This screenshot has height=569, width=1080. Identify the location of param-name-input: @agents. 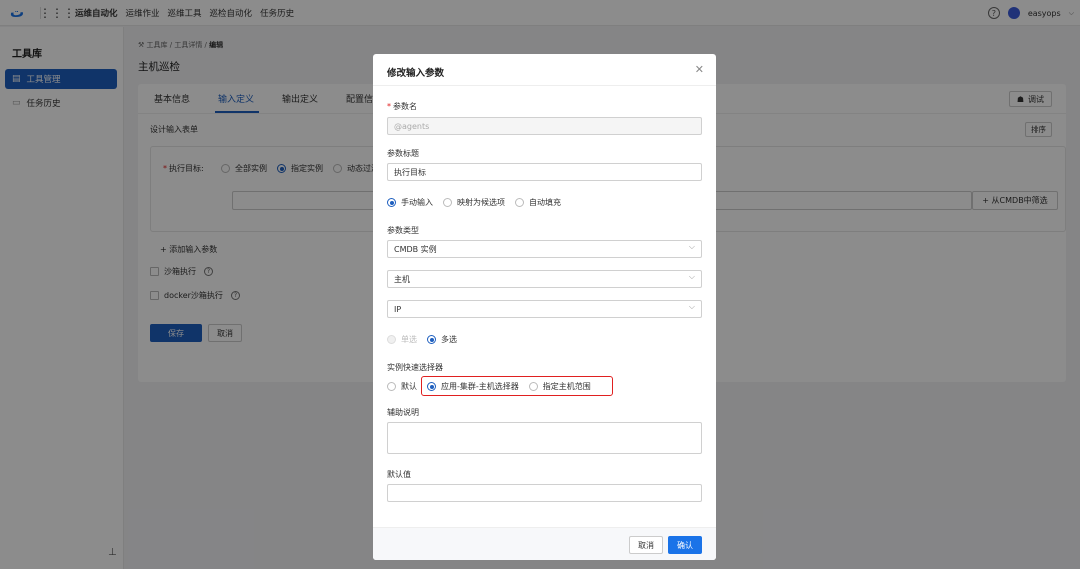
(544, 126).